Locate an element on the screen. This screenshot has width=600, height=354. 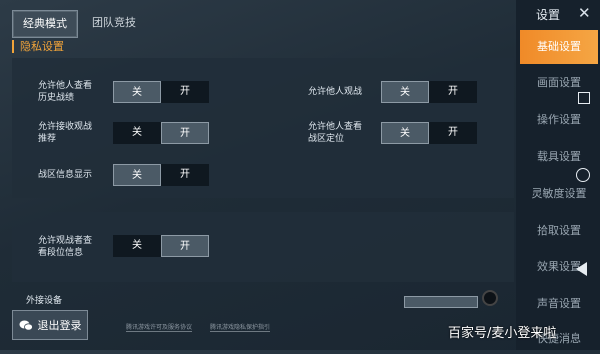
sidebar-item-sensitivity: 灵敏度设置 is located at coordinates (559, 194).